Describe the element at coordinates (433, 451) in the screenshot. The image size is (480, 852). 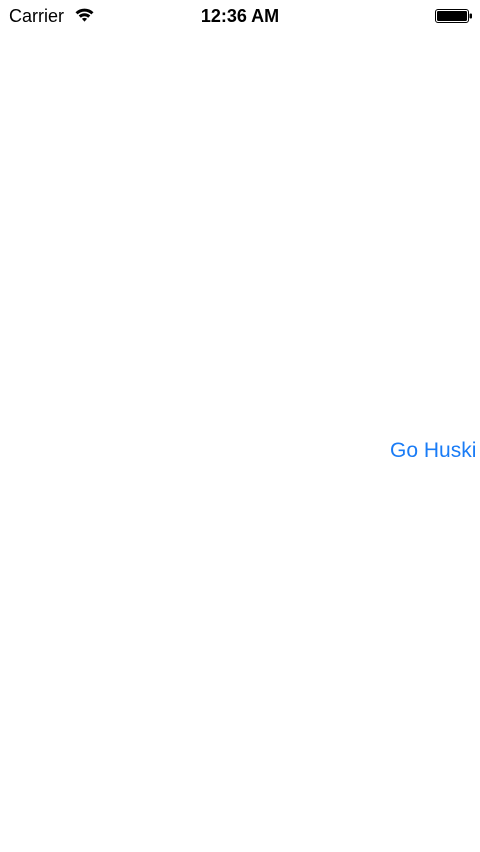
I see `go-huski-button: Go Huski` at that location.